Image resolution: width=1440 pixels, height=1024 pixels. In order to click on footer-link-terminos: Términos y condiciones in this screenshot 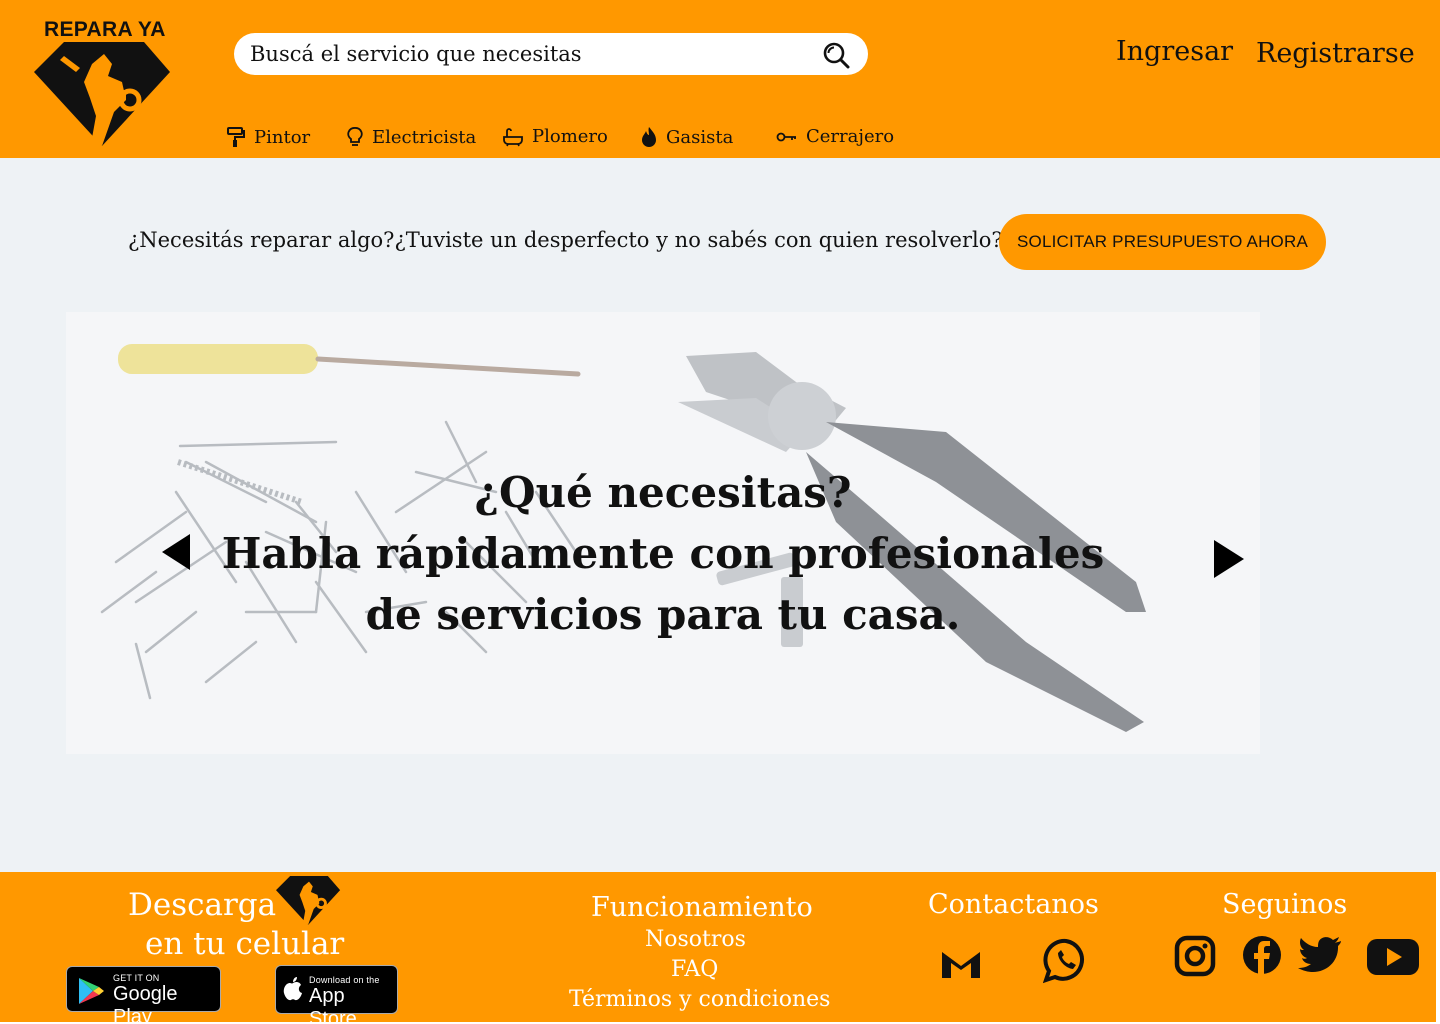, I will do `click(699, 999)`.